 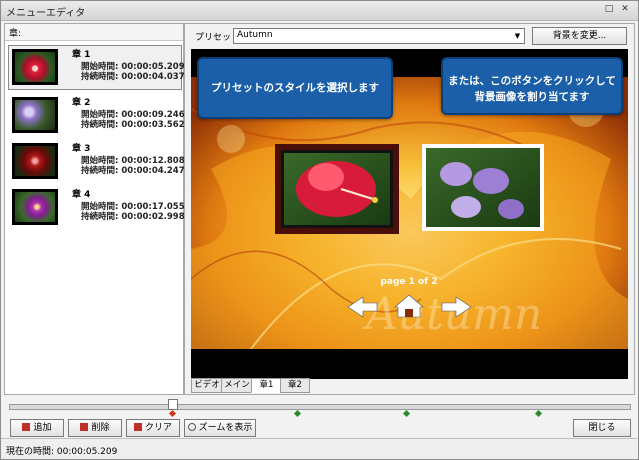 I want to click on chapter-duration: 持続時間: 00:00:04.037, so click(x=133, y=77).